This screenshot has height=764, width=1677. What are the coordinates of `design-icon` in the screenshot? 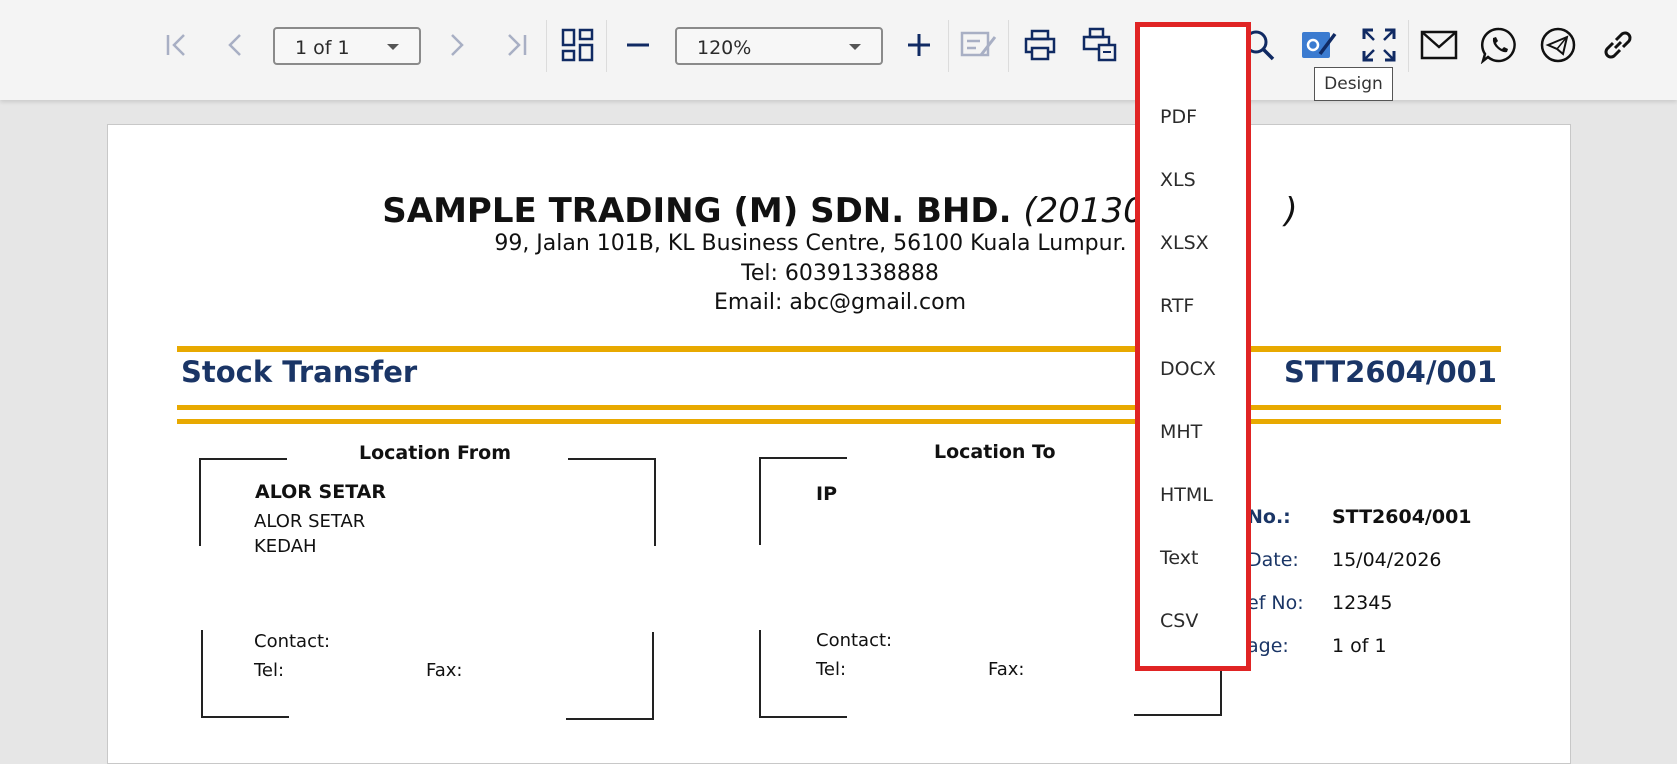 It's located at (1319, 45).